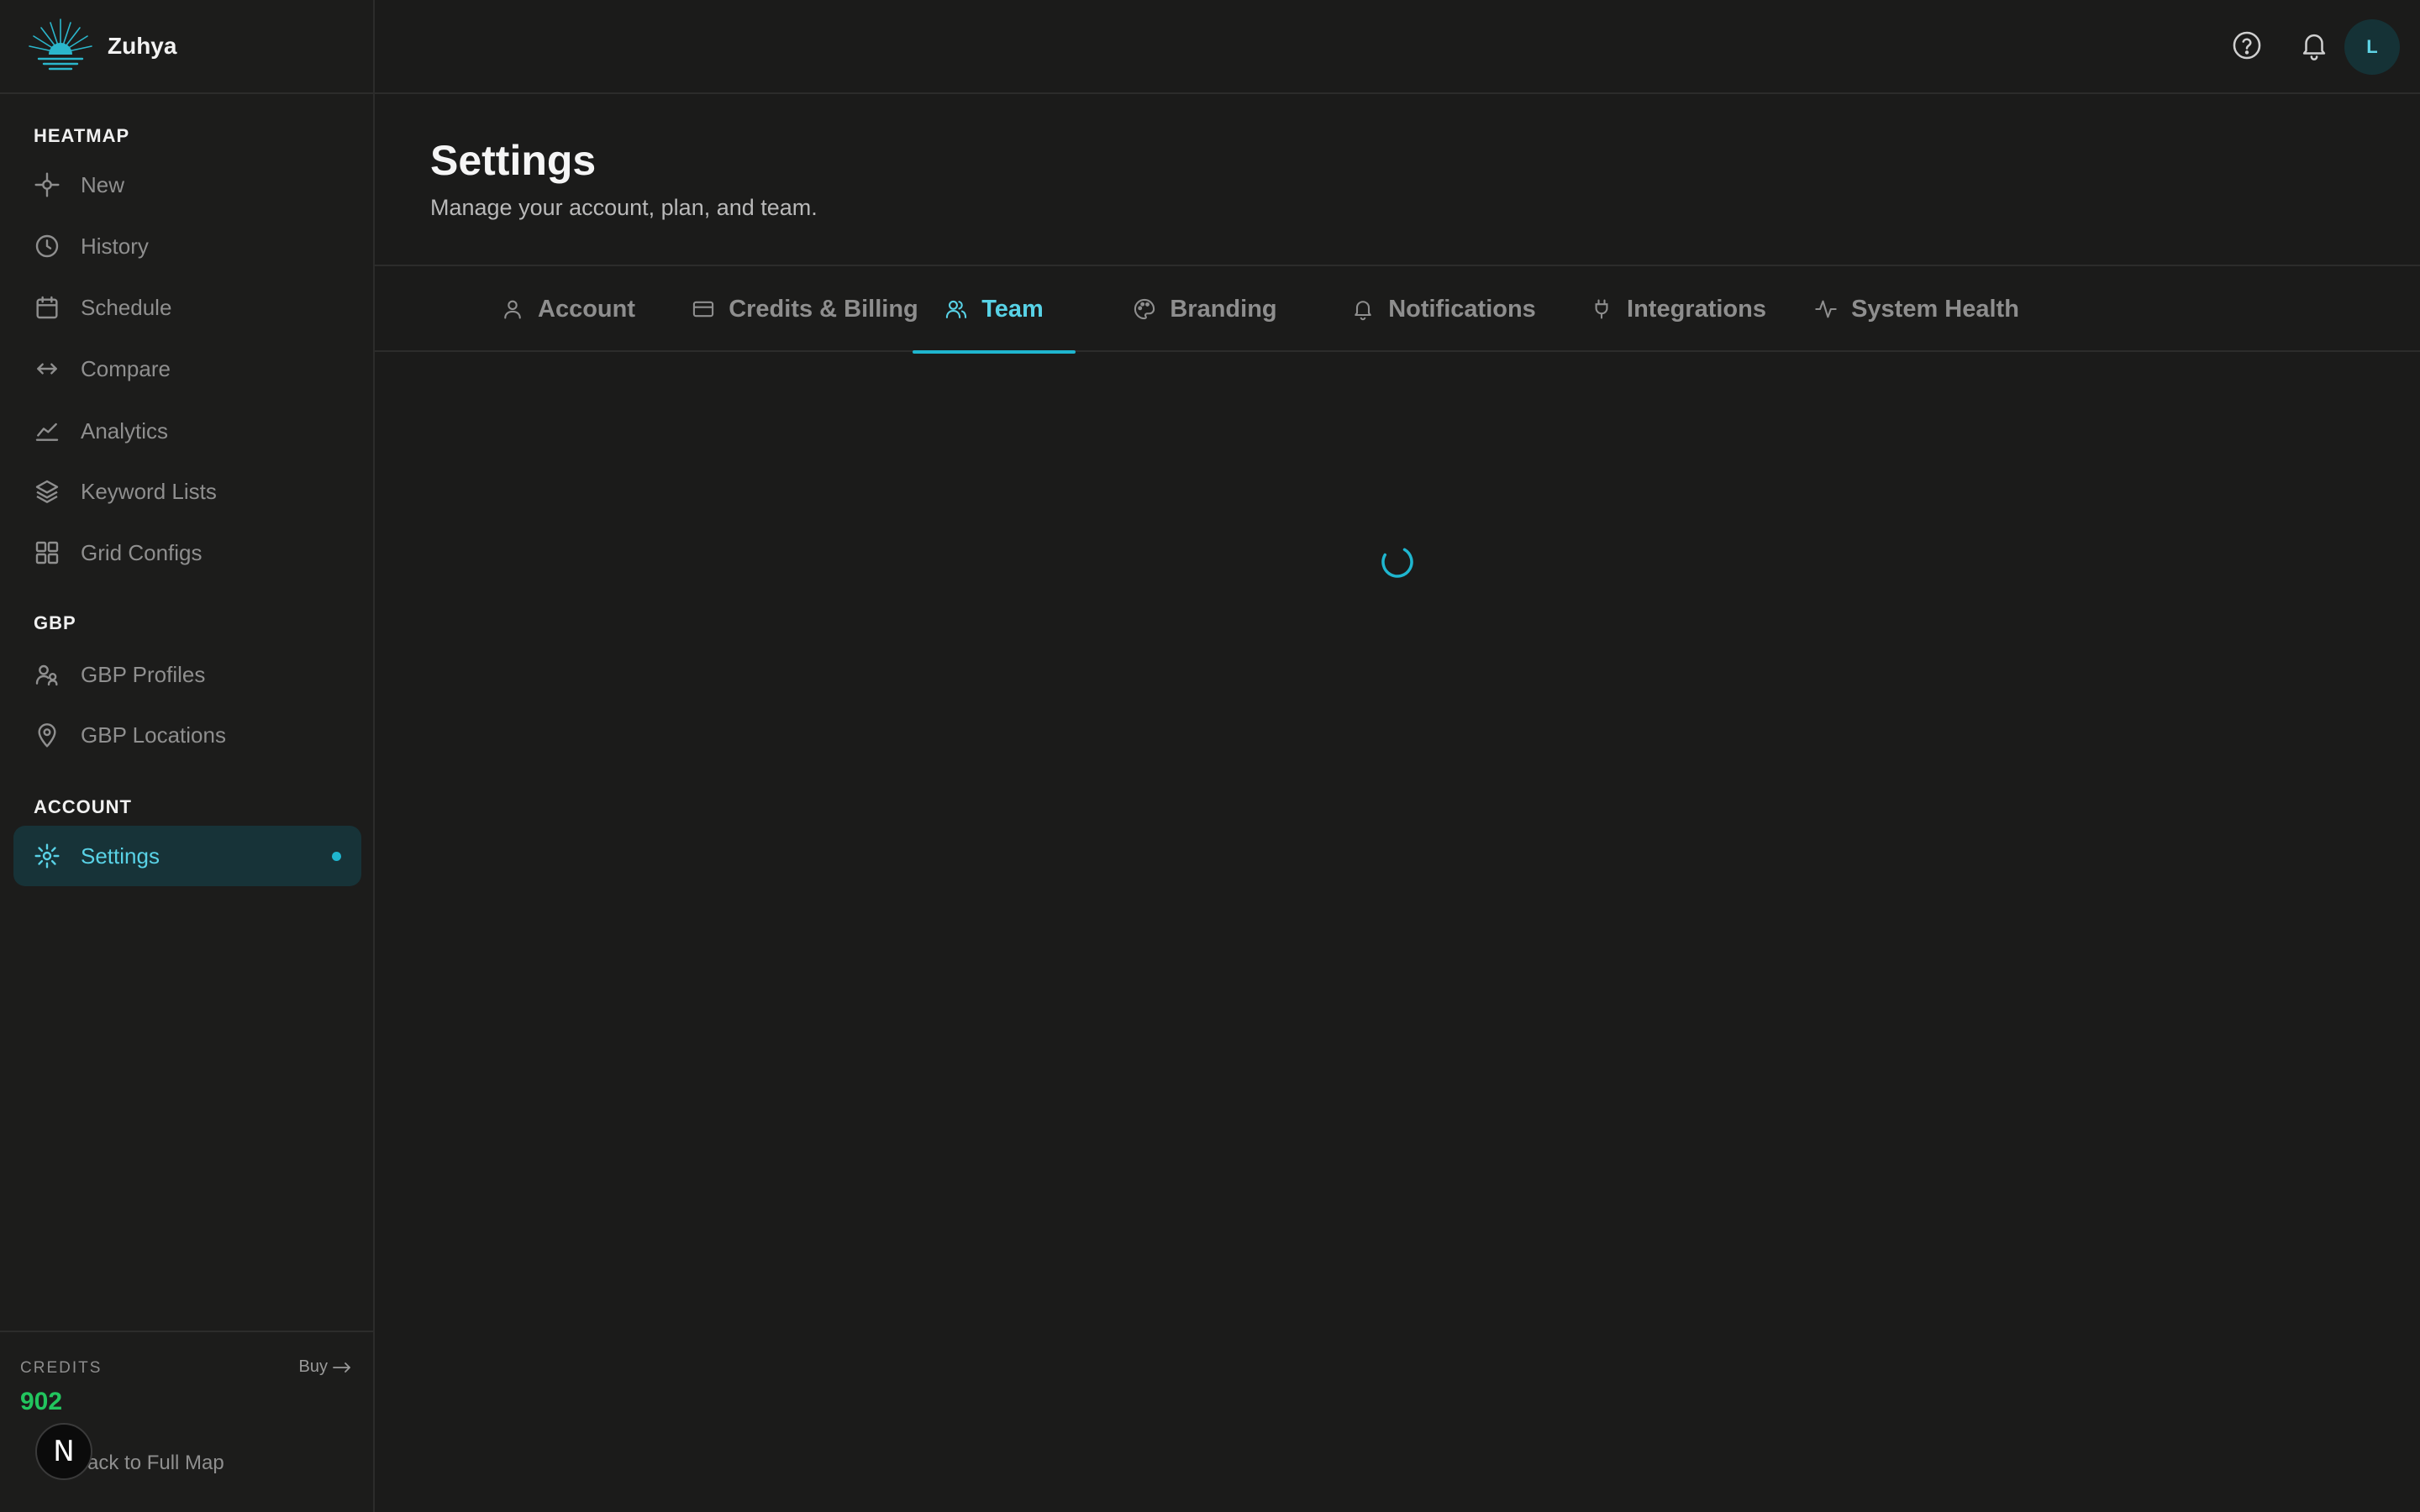 The height and width of the screenshot is (1512, 2420). What do you see at coordinates (125, 430) in the screenshot?
I see `sidebar-item-label: Analytics` at bounding box center [125, 430].